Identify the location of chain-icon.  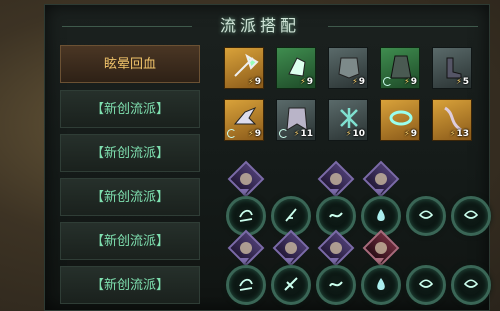
(453, 119).